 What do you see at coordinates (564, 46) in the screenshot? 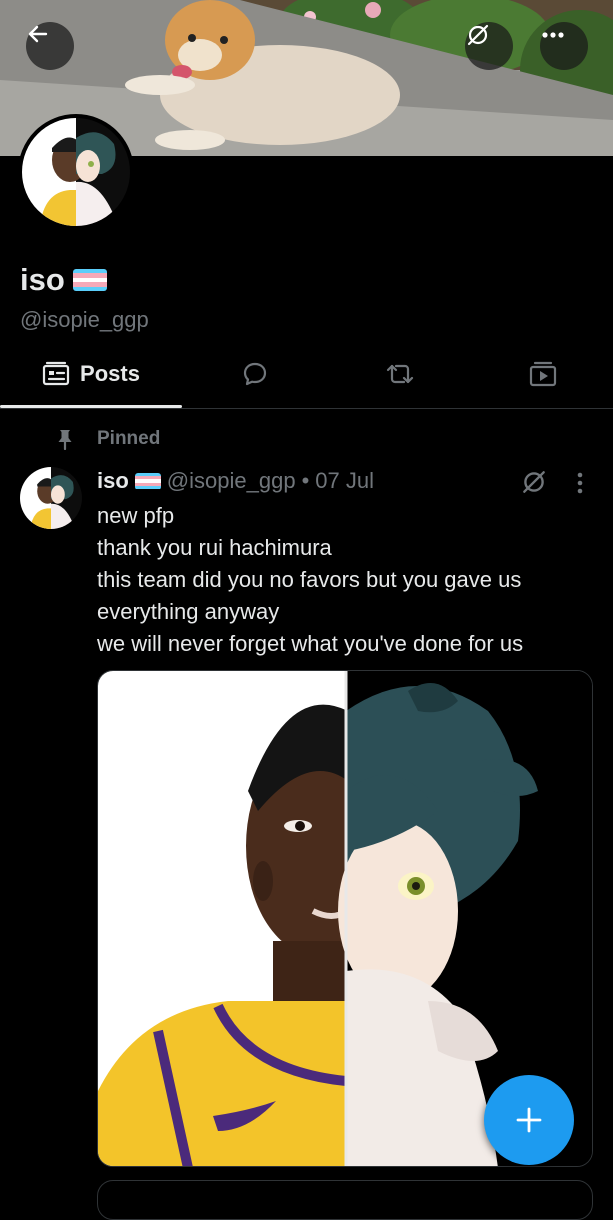
I see `more-options-button` at bounding box center [564, 46].